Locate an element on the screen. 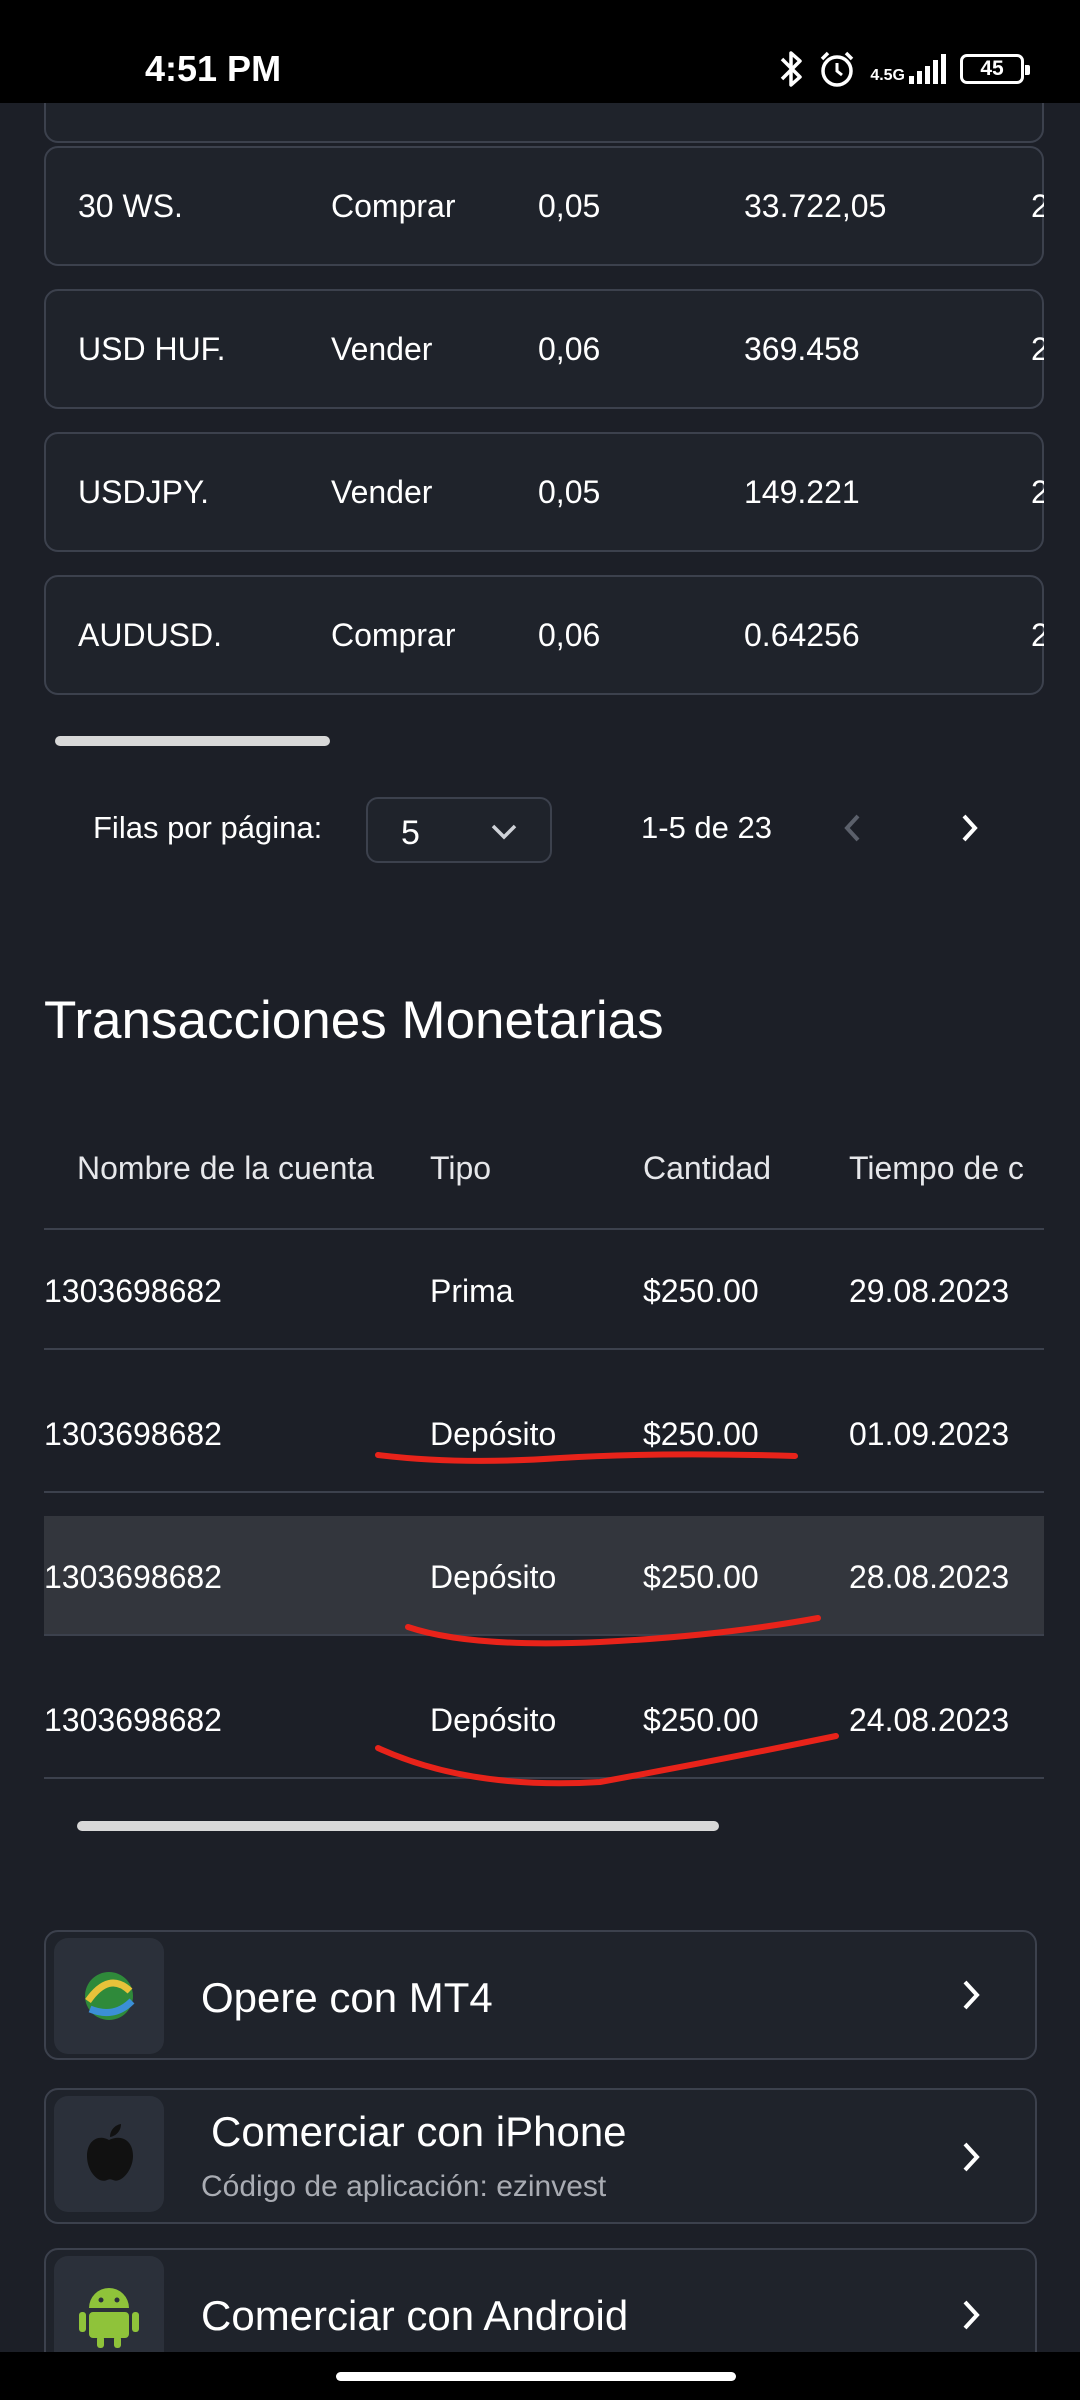 This screenshot has height=2400, width=1080. column-header-amount: Cantidad is located at coordinates (707, 1168).